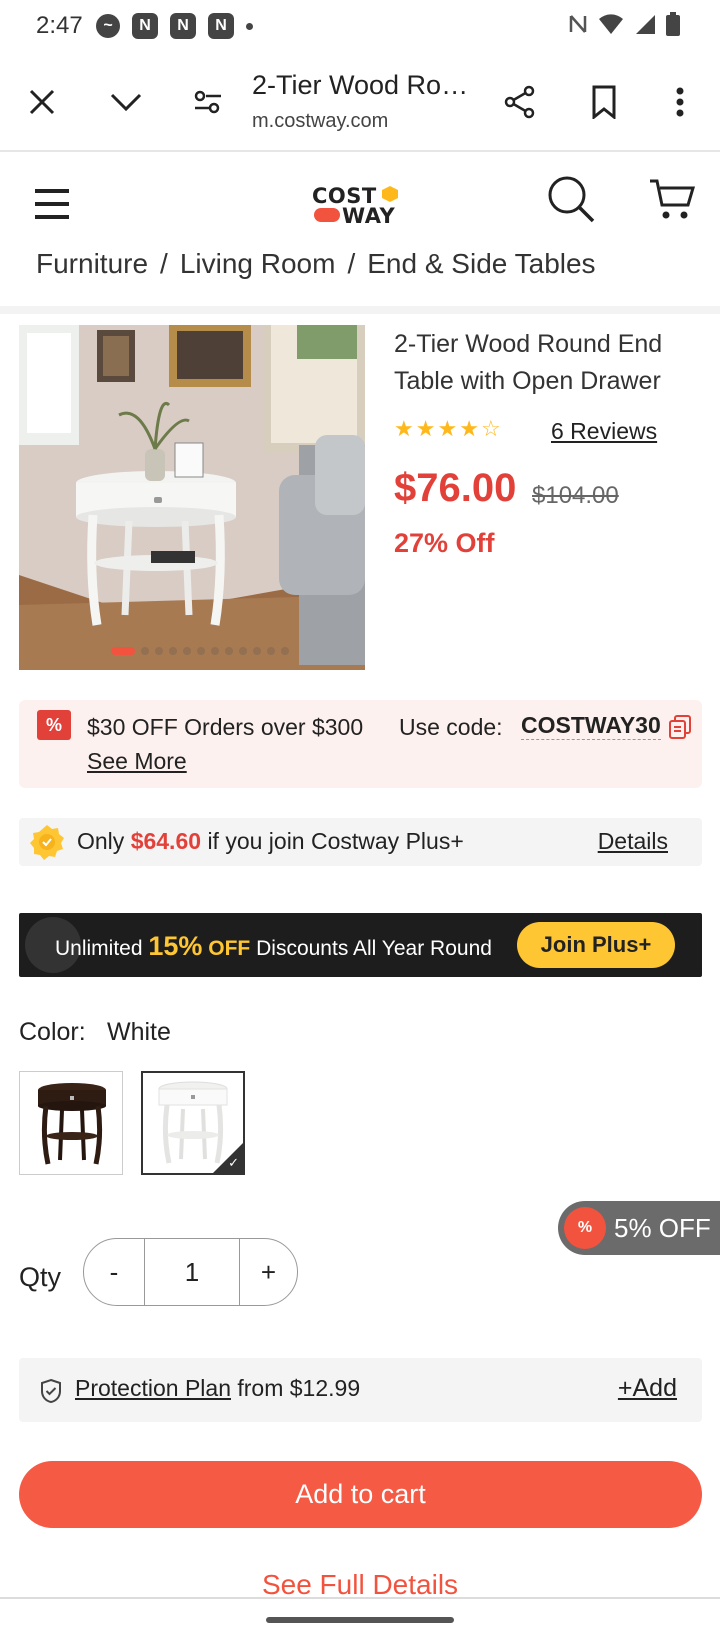 The image size is (720, 1640). What do you see at coordinates (662, 1228) in the screenshot?
I see `floating-discount-text: 5% OFF` at bounding box center [662, 1228].